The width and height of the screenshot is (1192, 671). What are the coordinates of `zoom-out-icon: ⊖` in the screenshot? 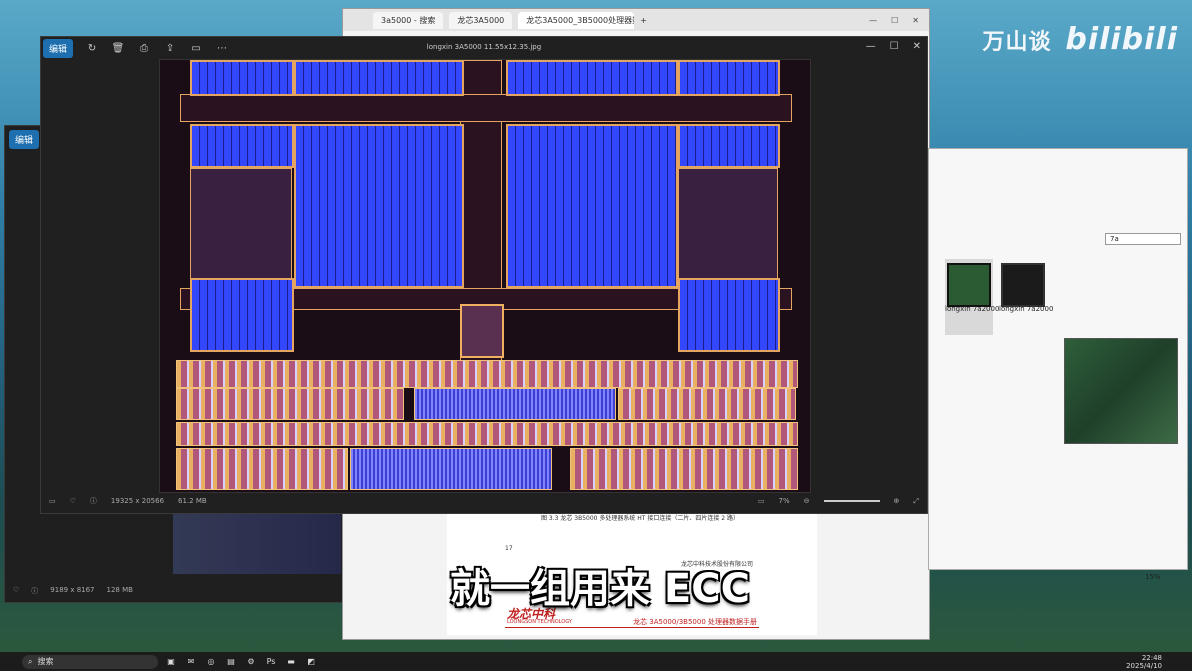 It's located at (807, 501).